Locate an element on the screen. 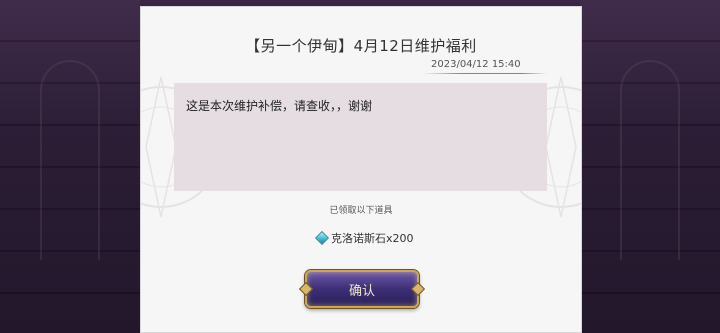 Image resolution: width=720 pixels, height=333 pixels. chronos-stone-icon is located at coordinates (322, 238).